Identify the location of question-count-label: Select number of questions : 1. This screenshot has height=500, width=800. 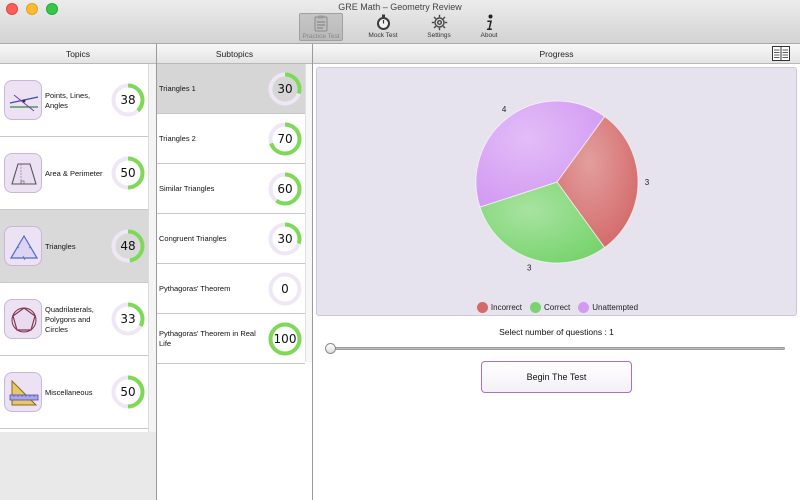
(556, 332).